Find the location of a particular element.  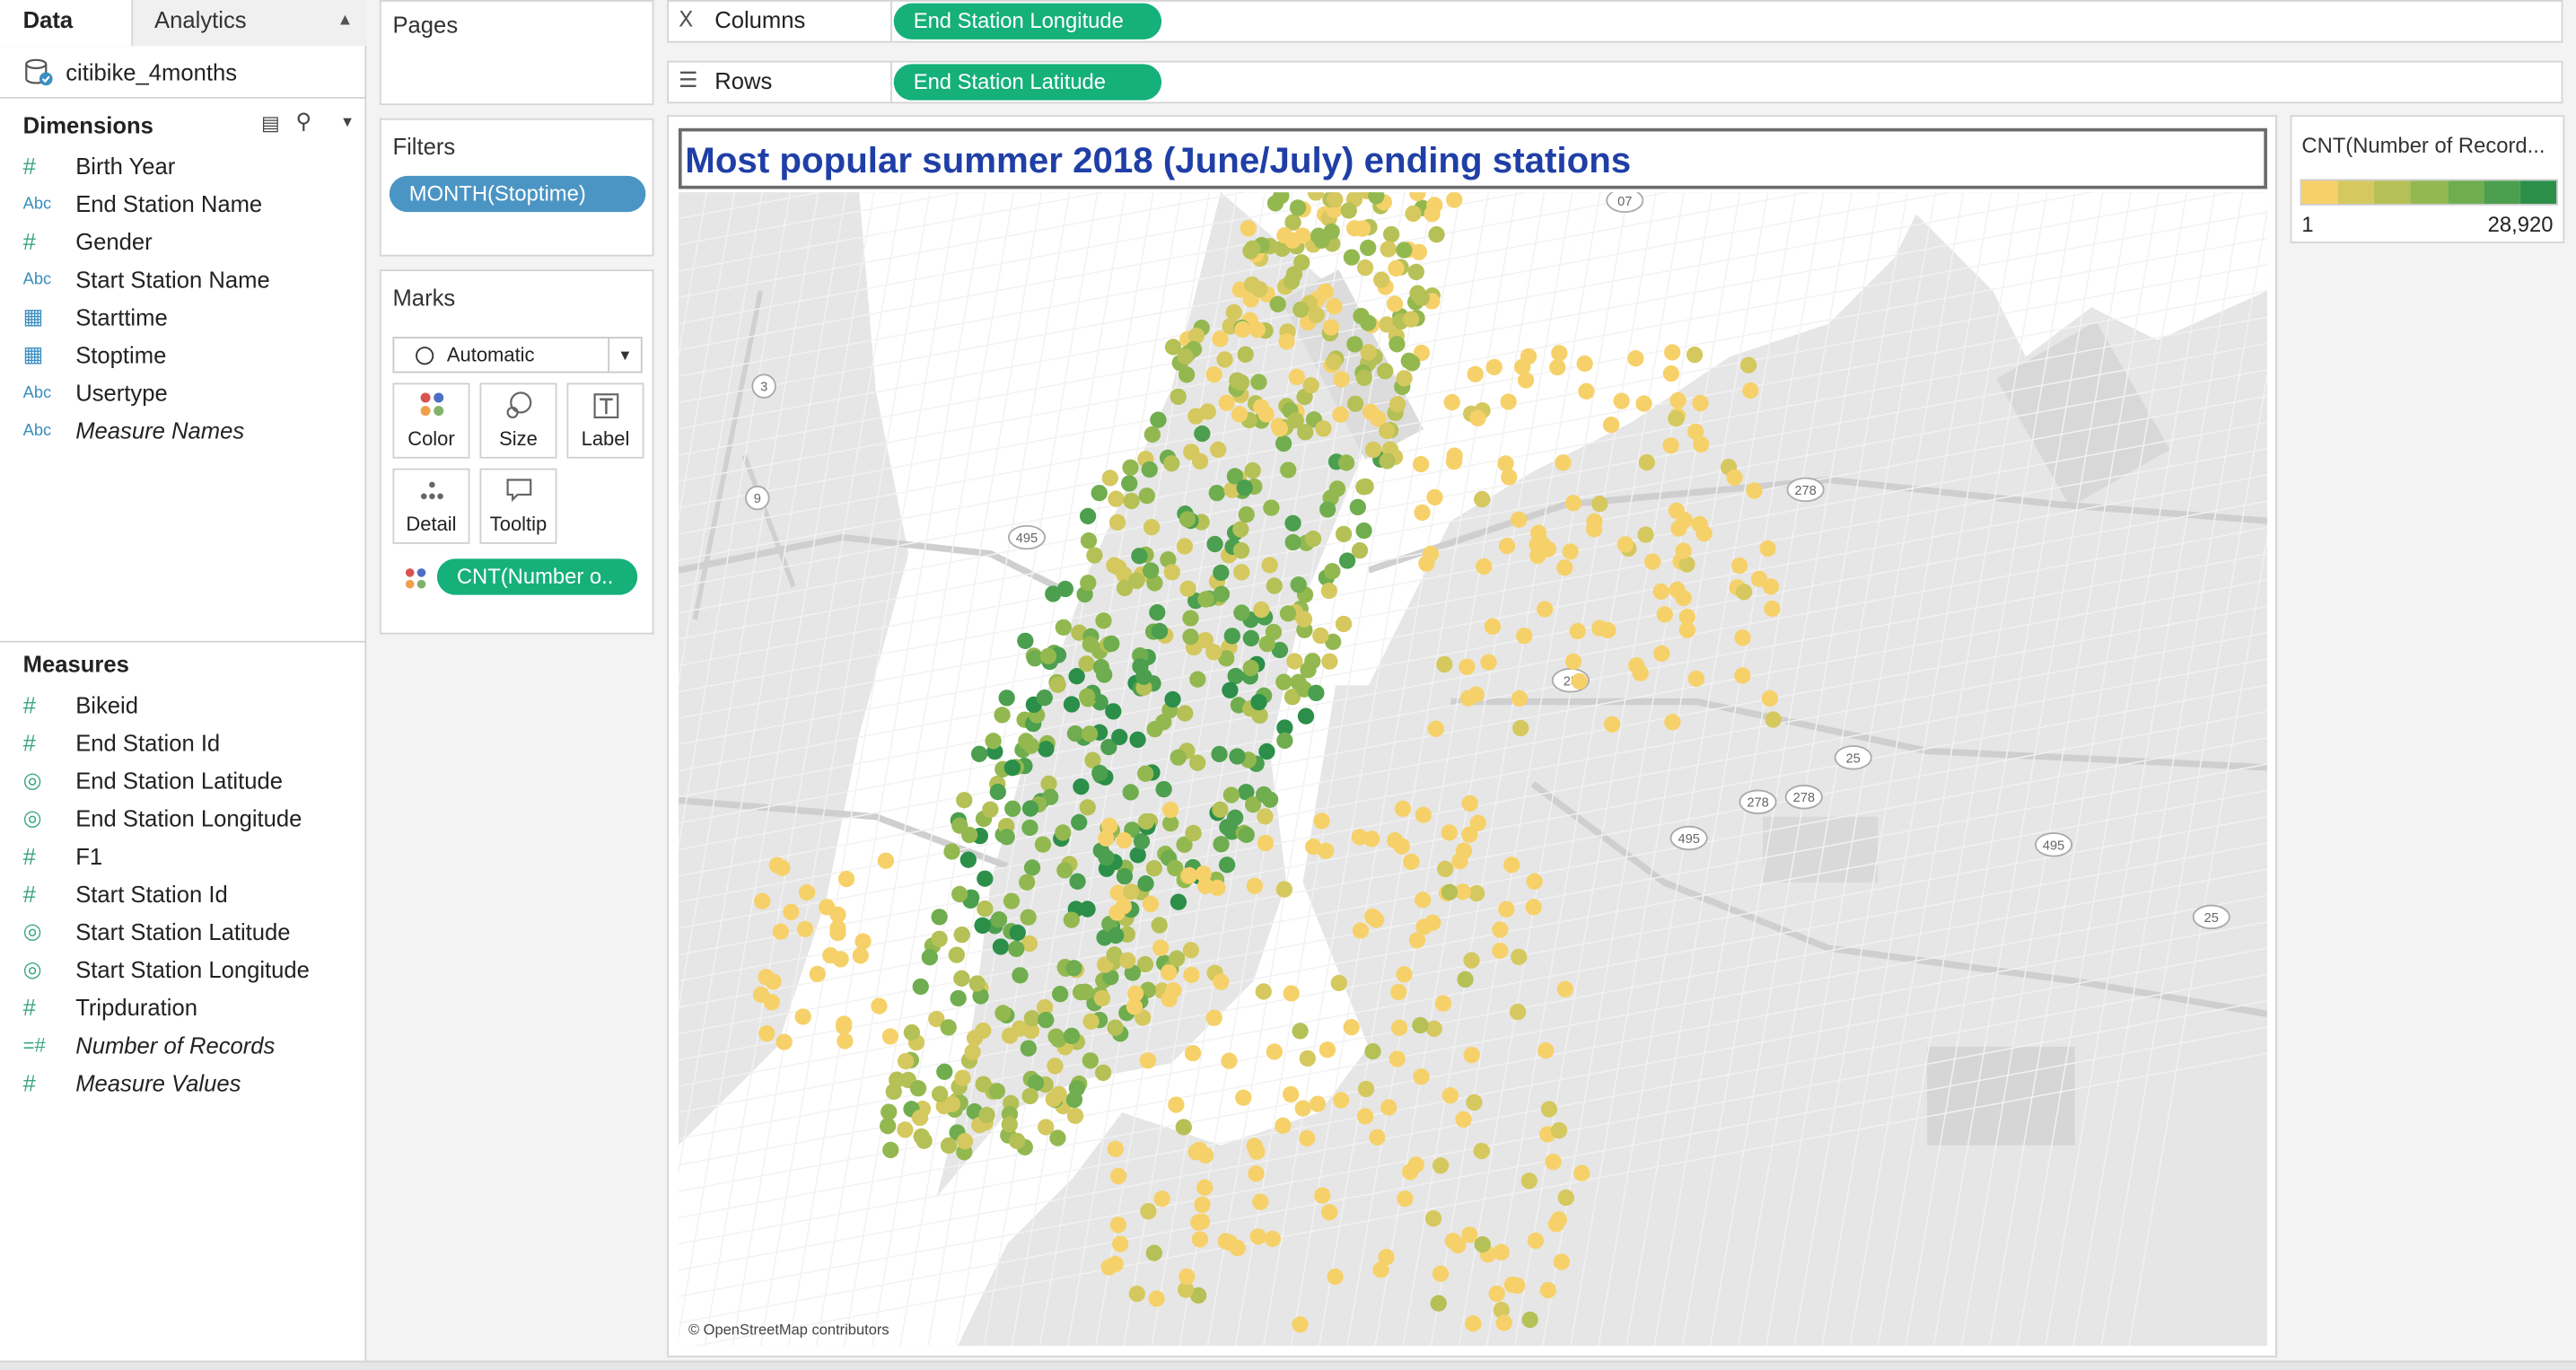

detail-button: Detail is located at coordinates (431, 506).